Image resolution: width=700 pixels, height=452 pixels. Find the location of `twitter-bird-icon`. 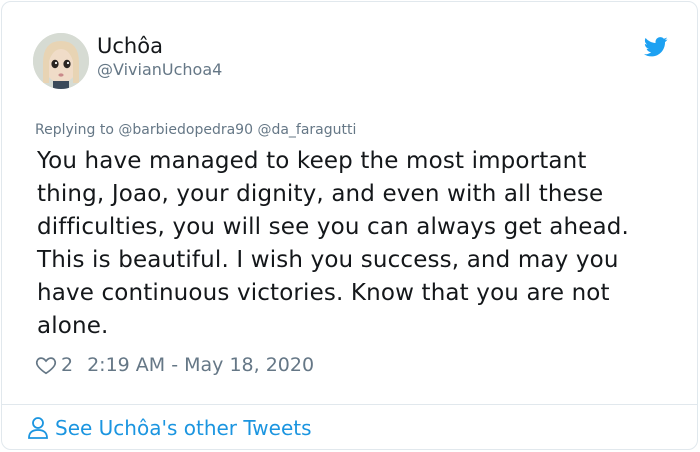

twitter-bird-icon is located at coordinates (656, 47).